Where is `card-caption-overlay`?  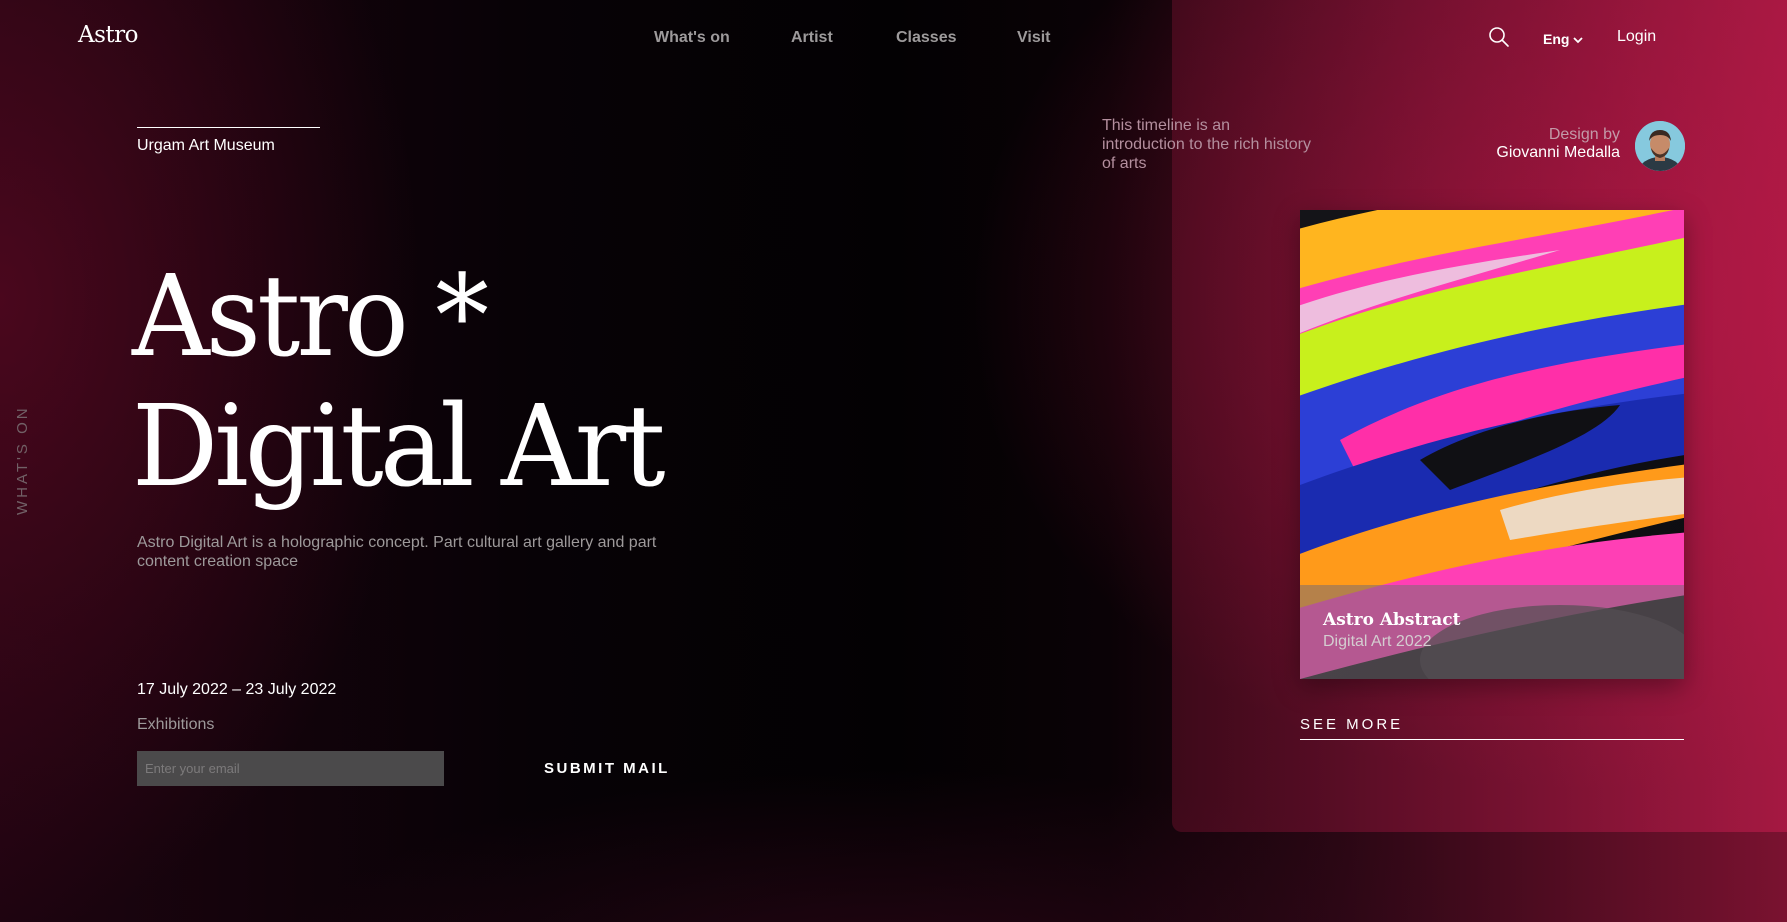
card-caption-overlay is located at coordinates (1492, 632).